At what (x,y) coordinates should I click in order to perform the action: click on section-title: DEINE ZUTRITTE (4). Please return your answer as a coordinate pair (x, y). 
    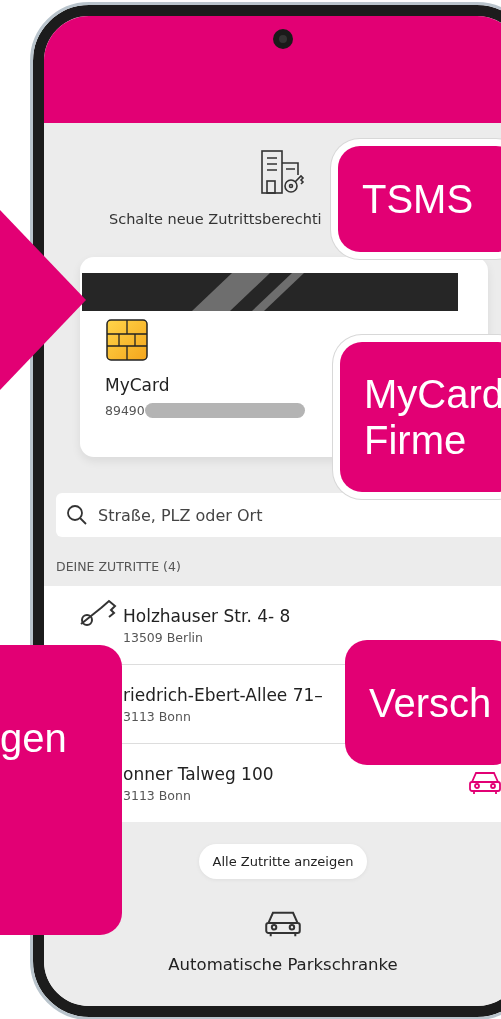
    Looking at the image, I should click on (119, 566).